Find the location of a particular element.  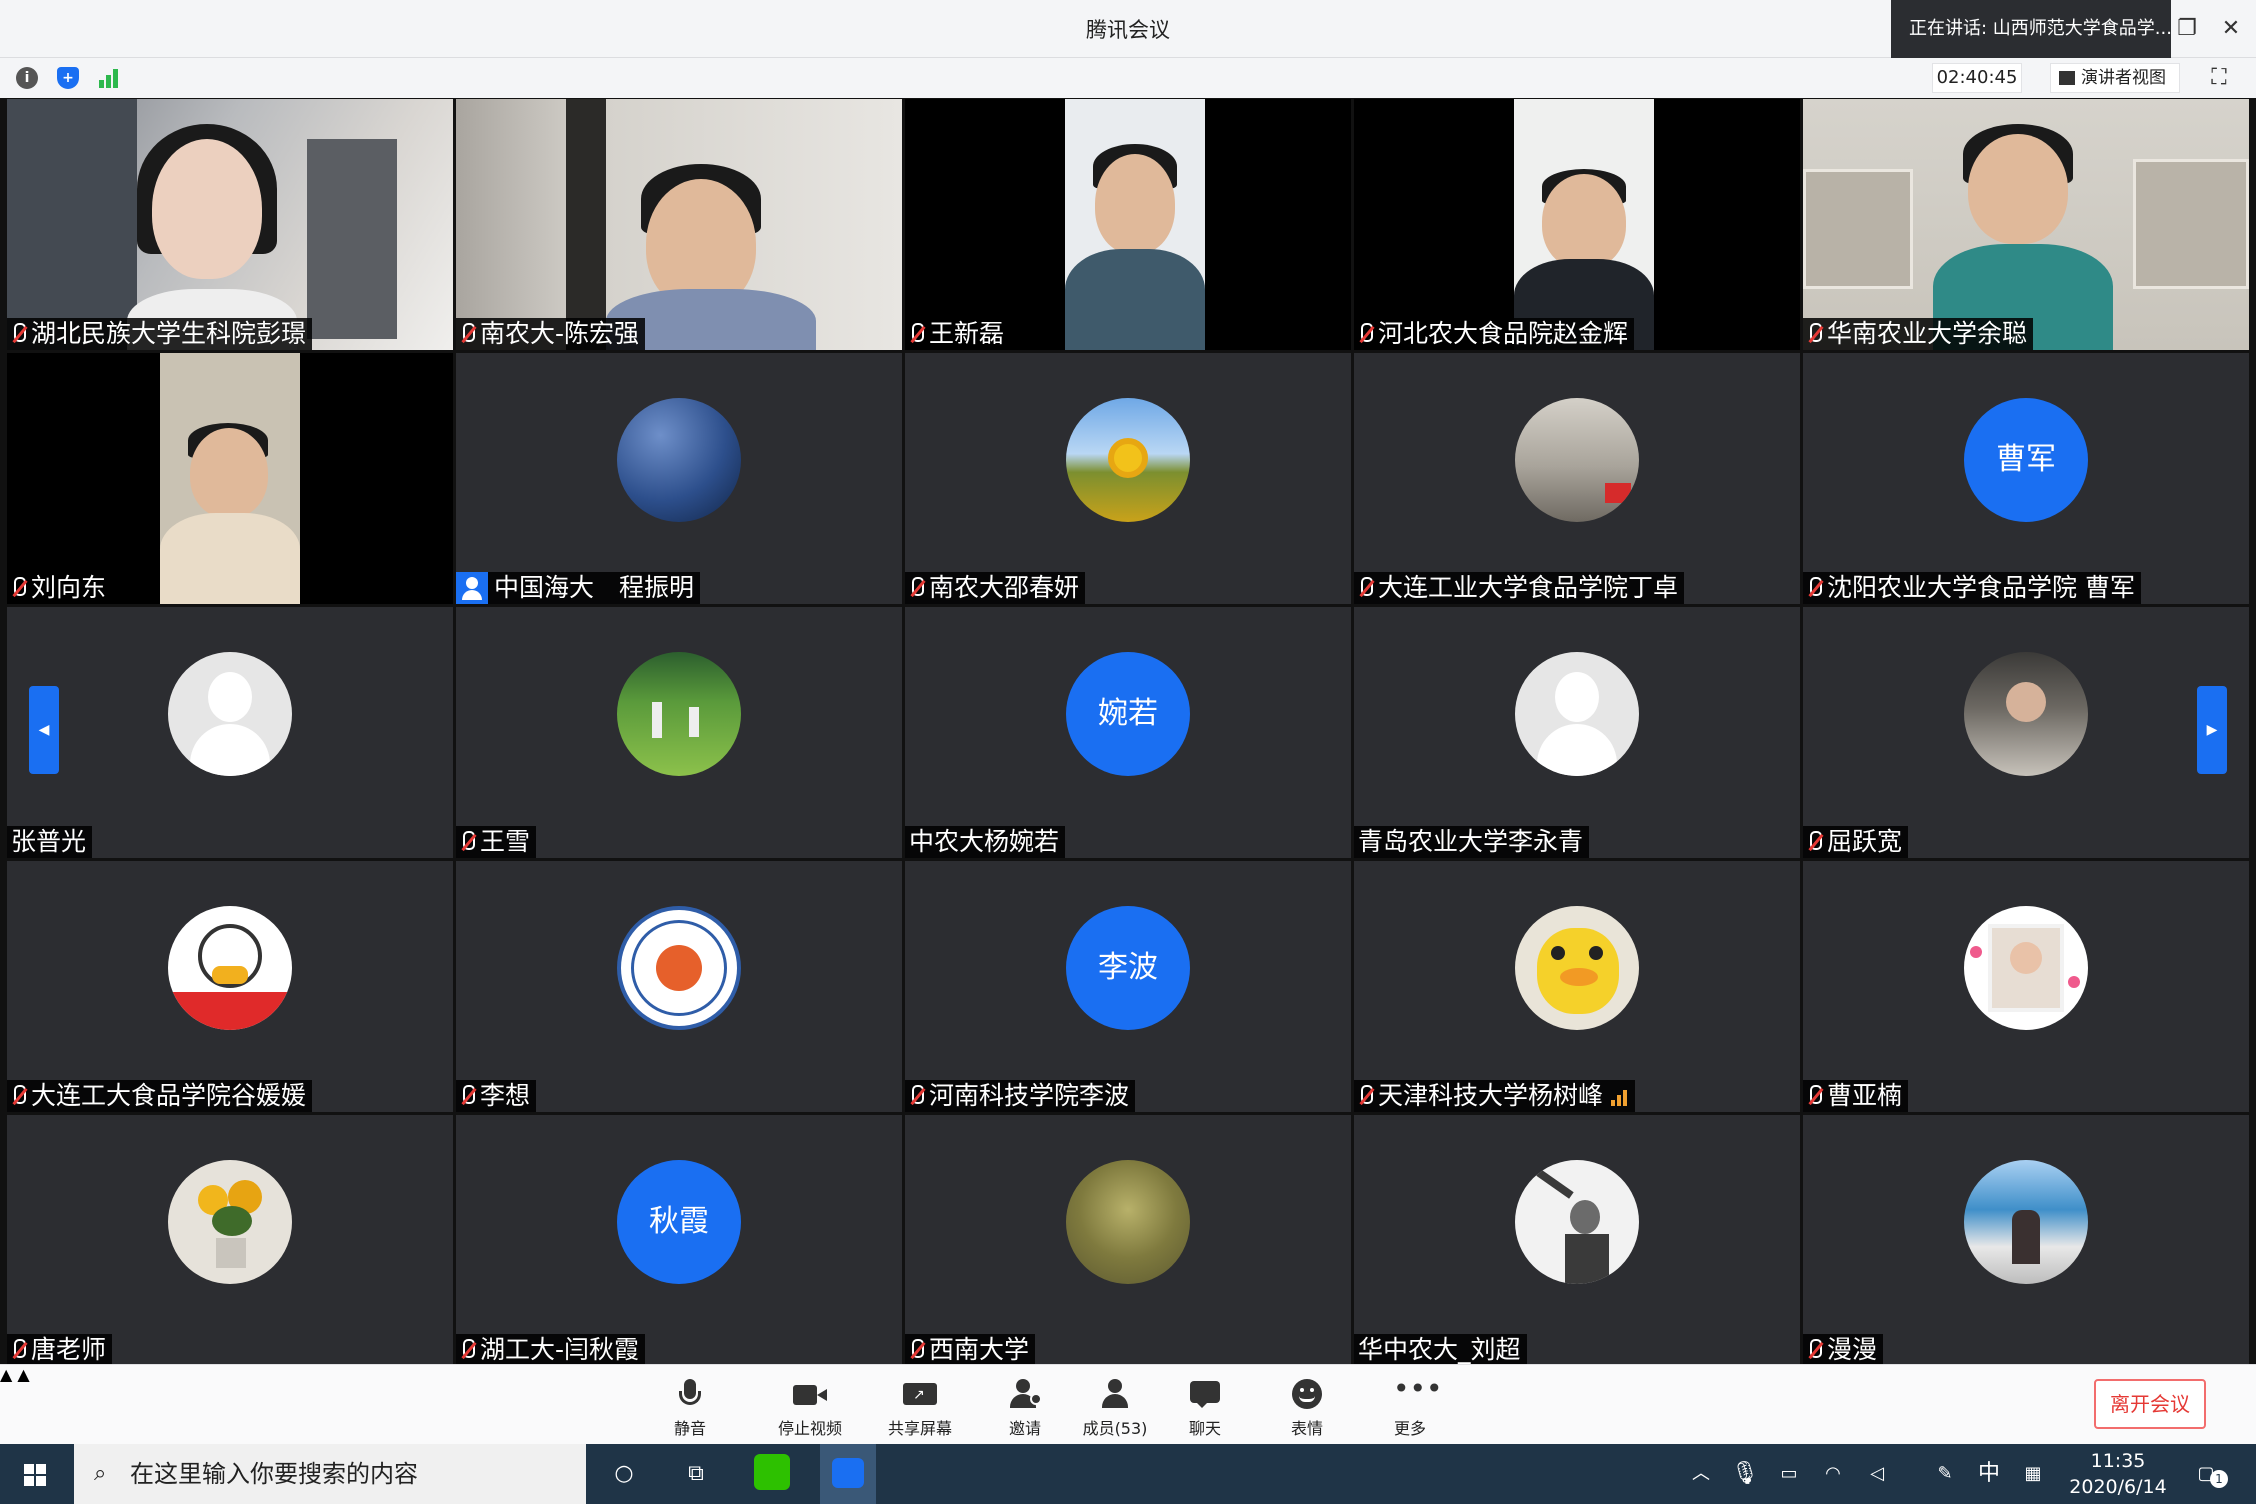

participant-tile: 大连工大食品学院谷媛媛 is located at coordinates (230, 986).